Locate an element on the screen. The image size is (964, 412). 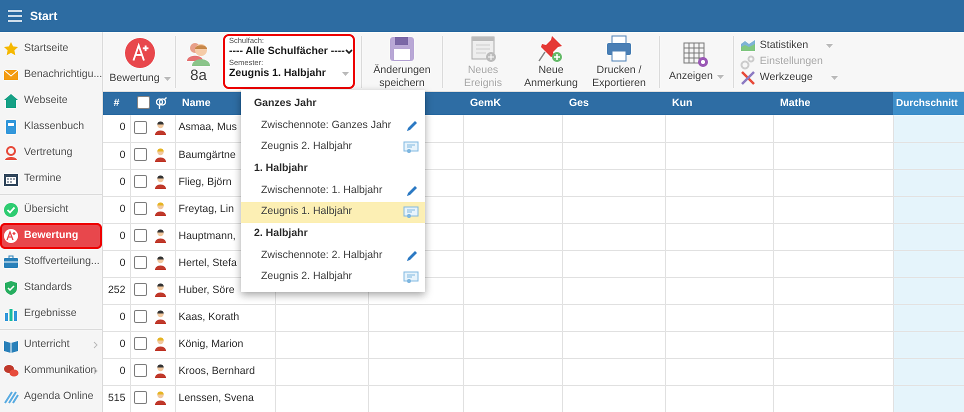
semester-select: Zeugnis 1. Halbjahr is located at coordinates (289, 74).